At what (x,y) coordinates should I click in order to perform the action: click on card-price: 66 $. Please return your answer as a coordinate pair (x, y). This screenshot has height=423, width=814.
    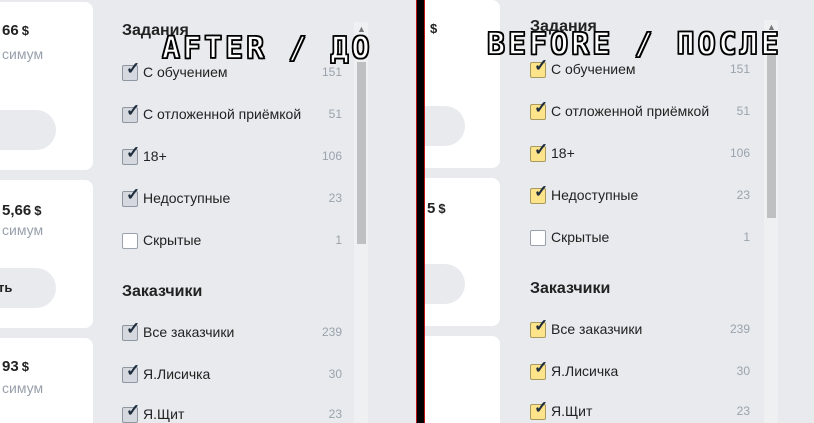
    Looking at the image, I should click on (15, 30).